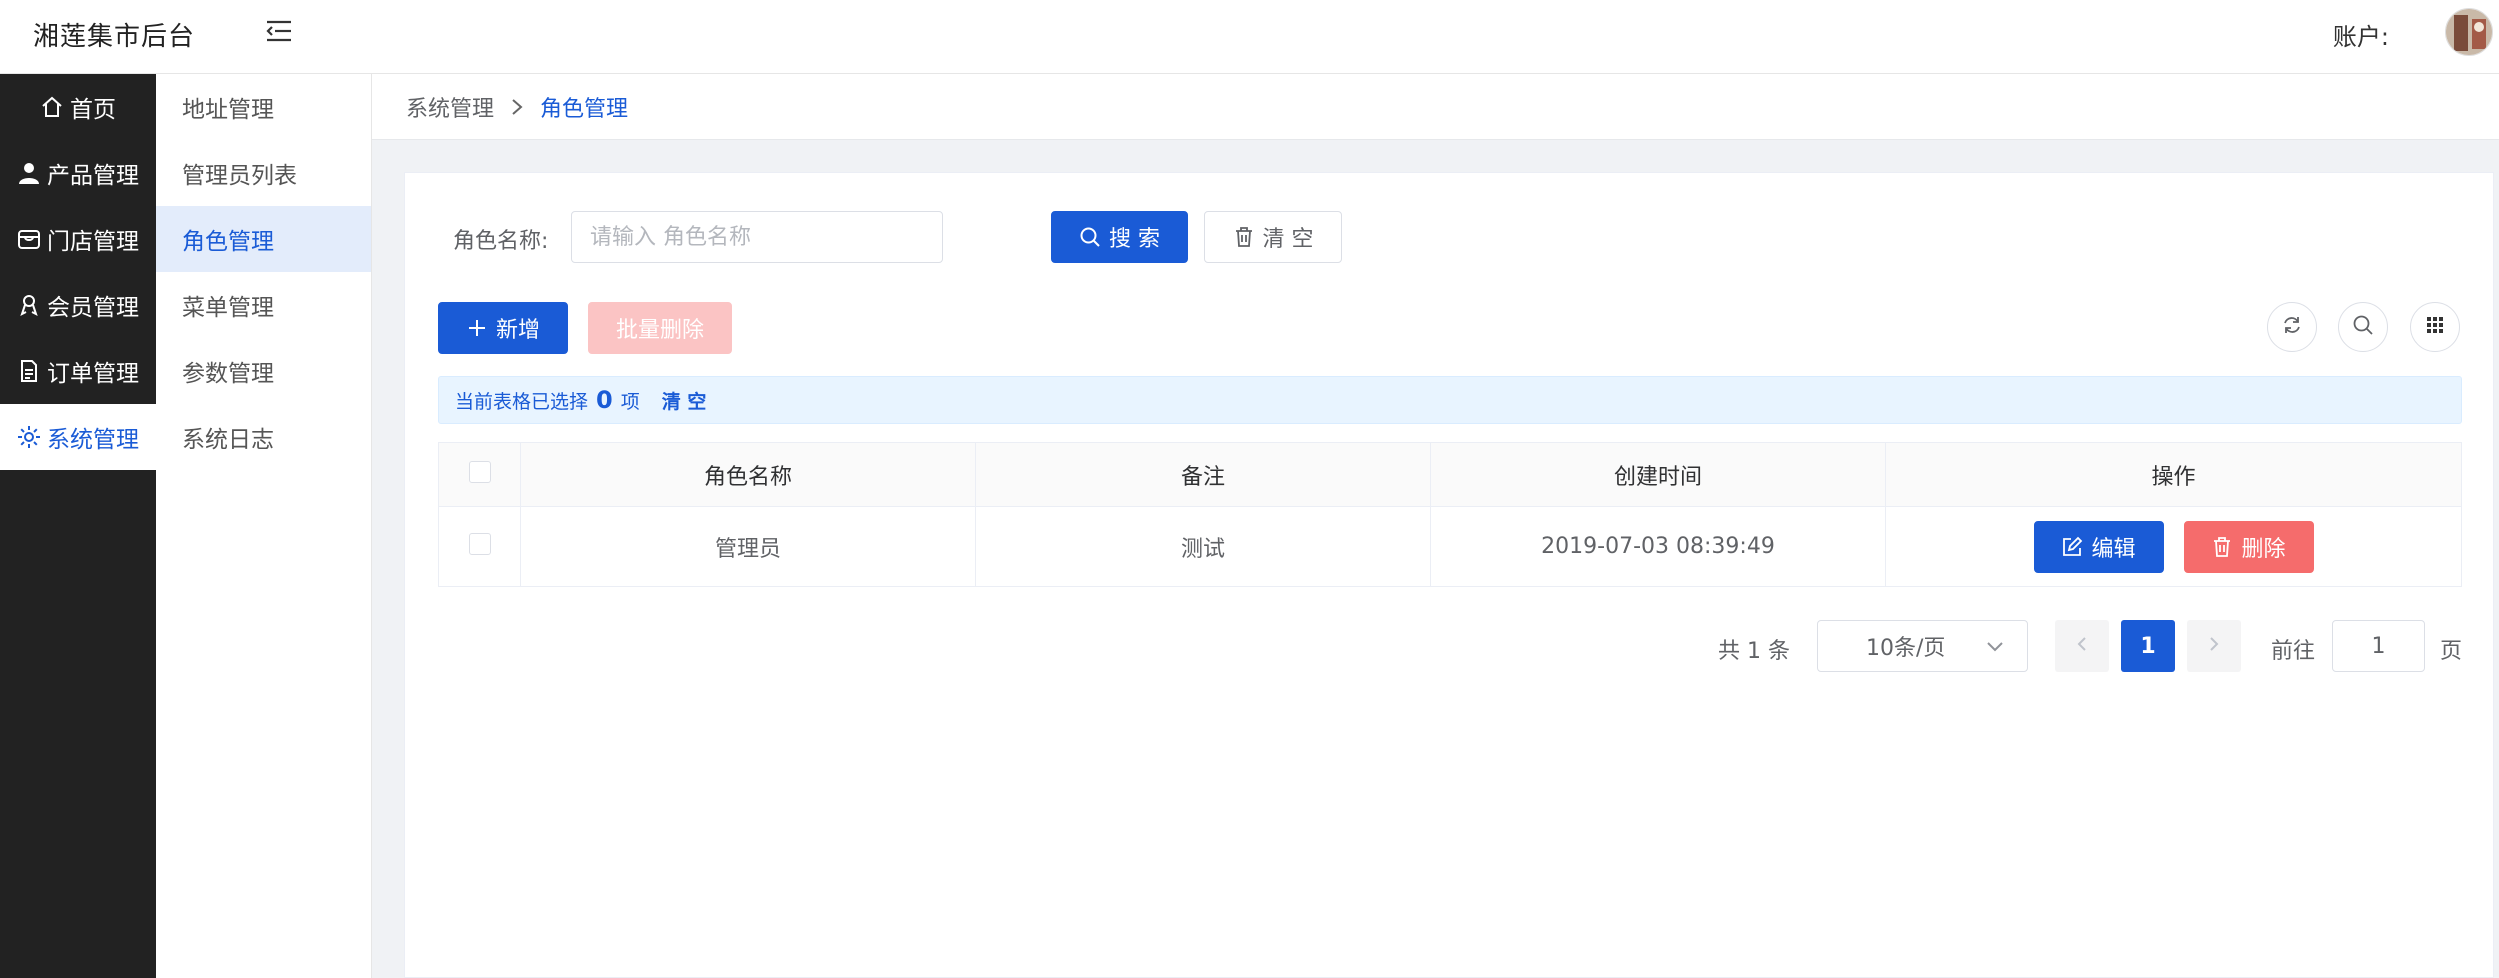 The image size is (2499, 978). I want to click on submenu-item-address: 地址管理, so click(263, 107).